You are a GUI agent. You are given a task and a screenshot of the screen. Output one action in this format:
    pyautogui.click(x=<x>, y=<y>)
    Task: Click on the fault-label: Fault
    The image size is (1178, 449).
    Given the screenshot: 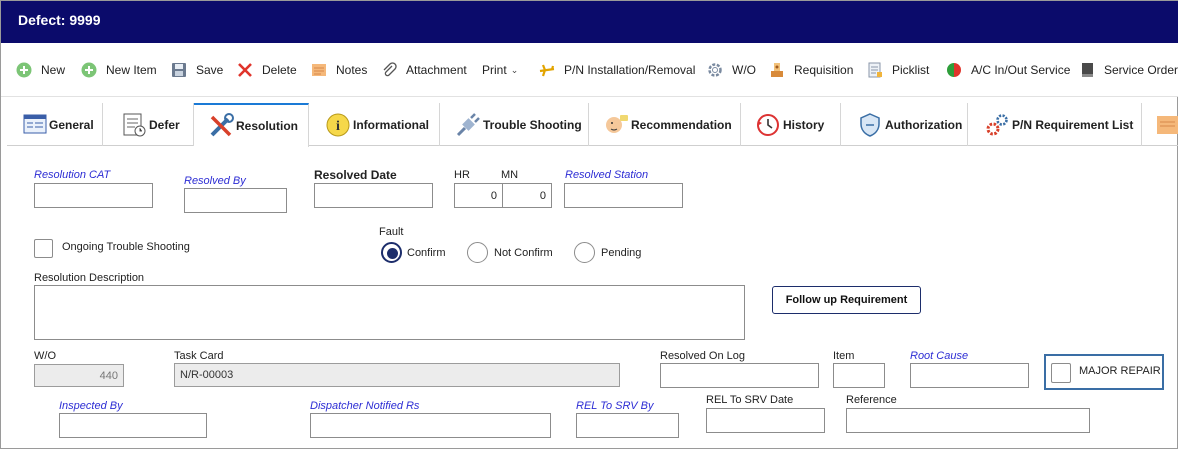 What is the action you would take?
    pyautogui.click(x=391, y=232)
    